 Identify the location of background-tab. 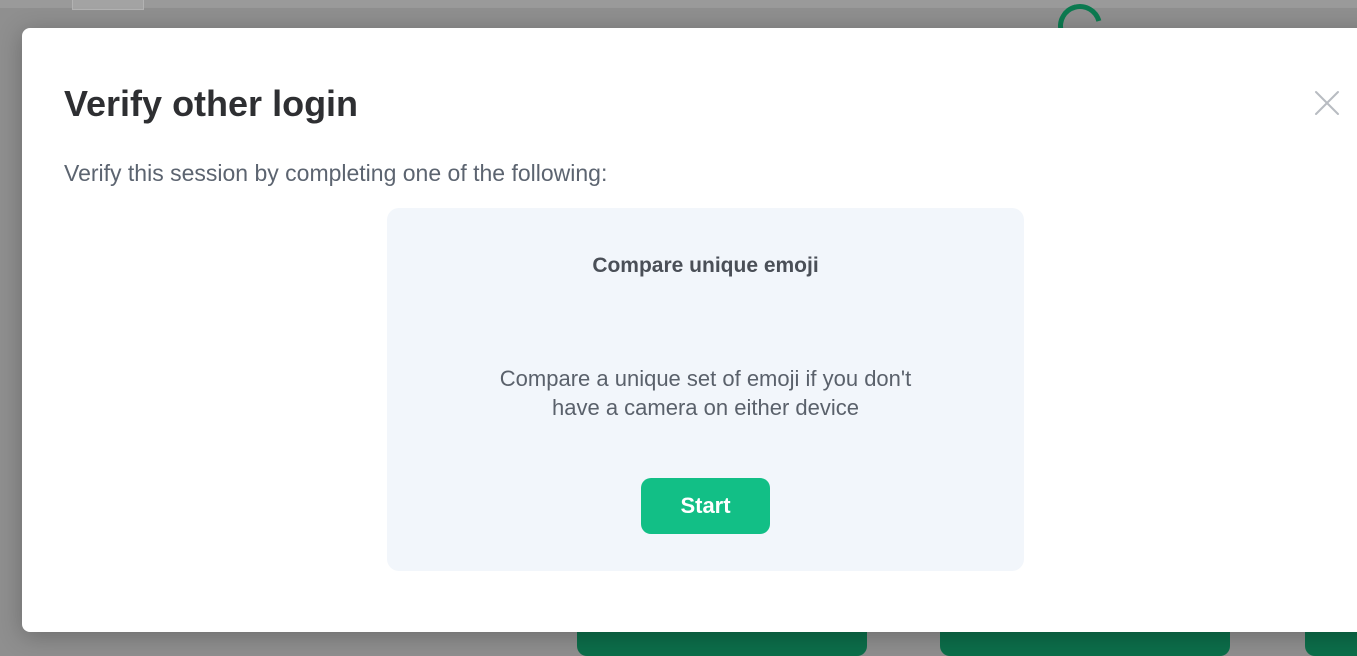
(108, 5).